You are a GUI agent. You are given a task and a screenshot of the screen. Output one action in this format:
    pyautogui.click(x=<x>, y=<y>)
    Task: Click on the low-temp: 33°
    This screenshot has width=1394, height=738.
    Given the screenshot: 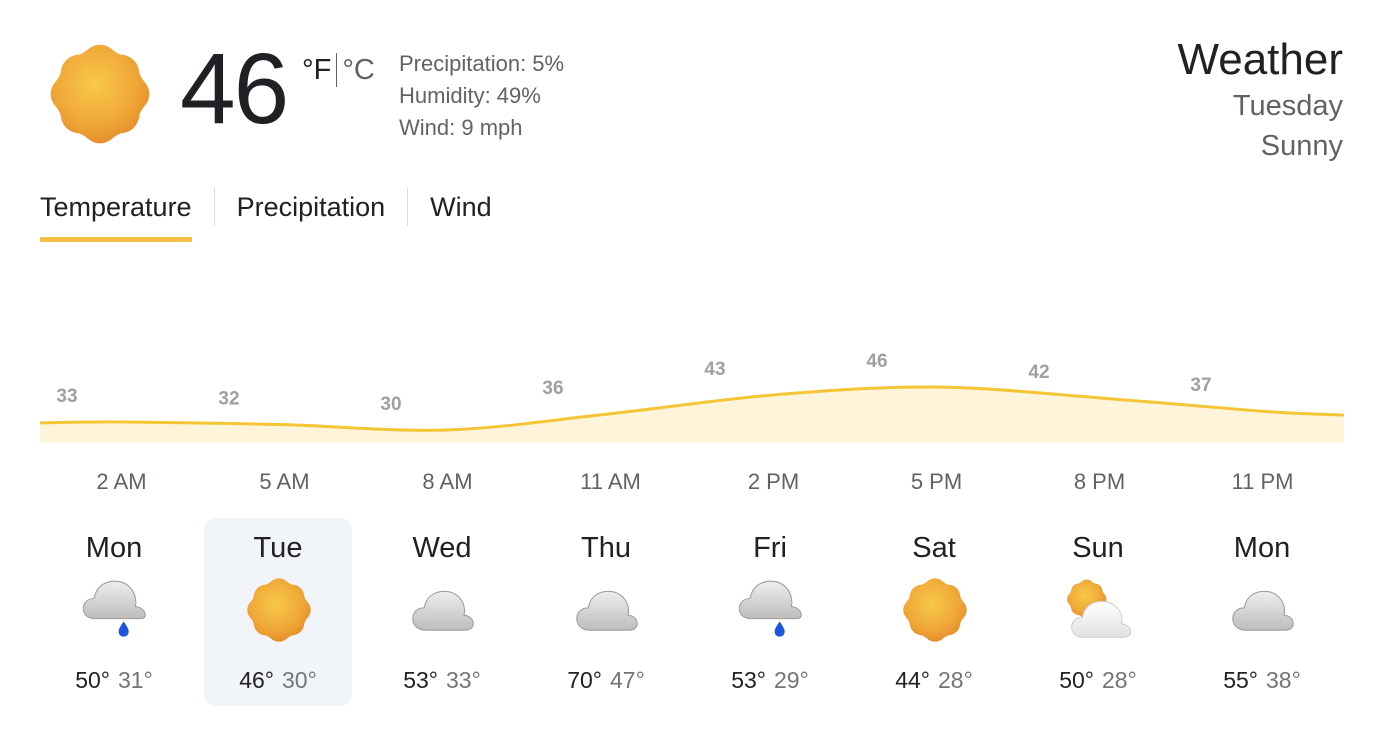 What is the action you would take?
    pyautogui.click(x=463, y=680)
    